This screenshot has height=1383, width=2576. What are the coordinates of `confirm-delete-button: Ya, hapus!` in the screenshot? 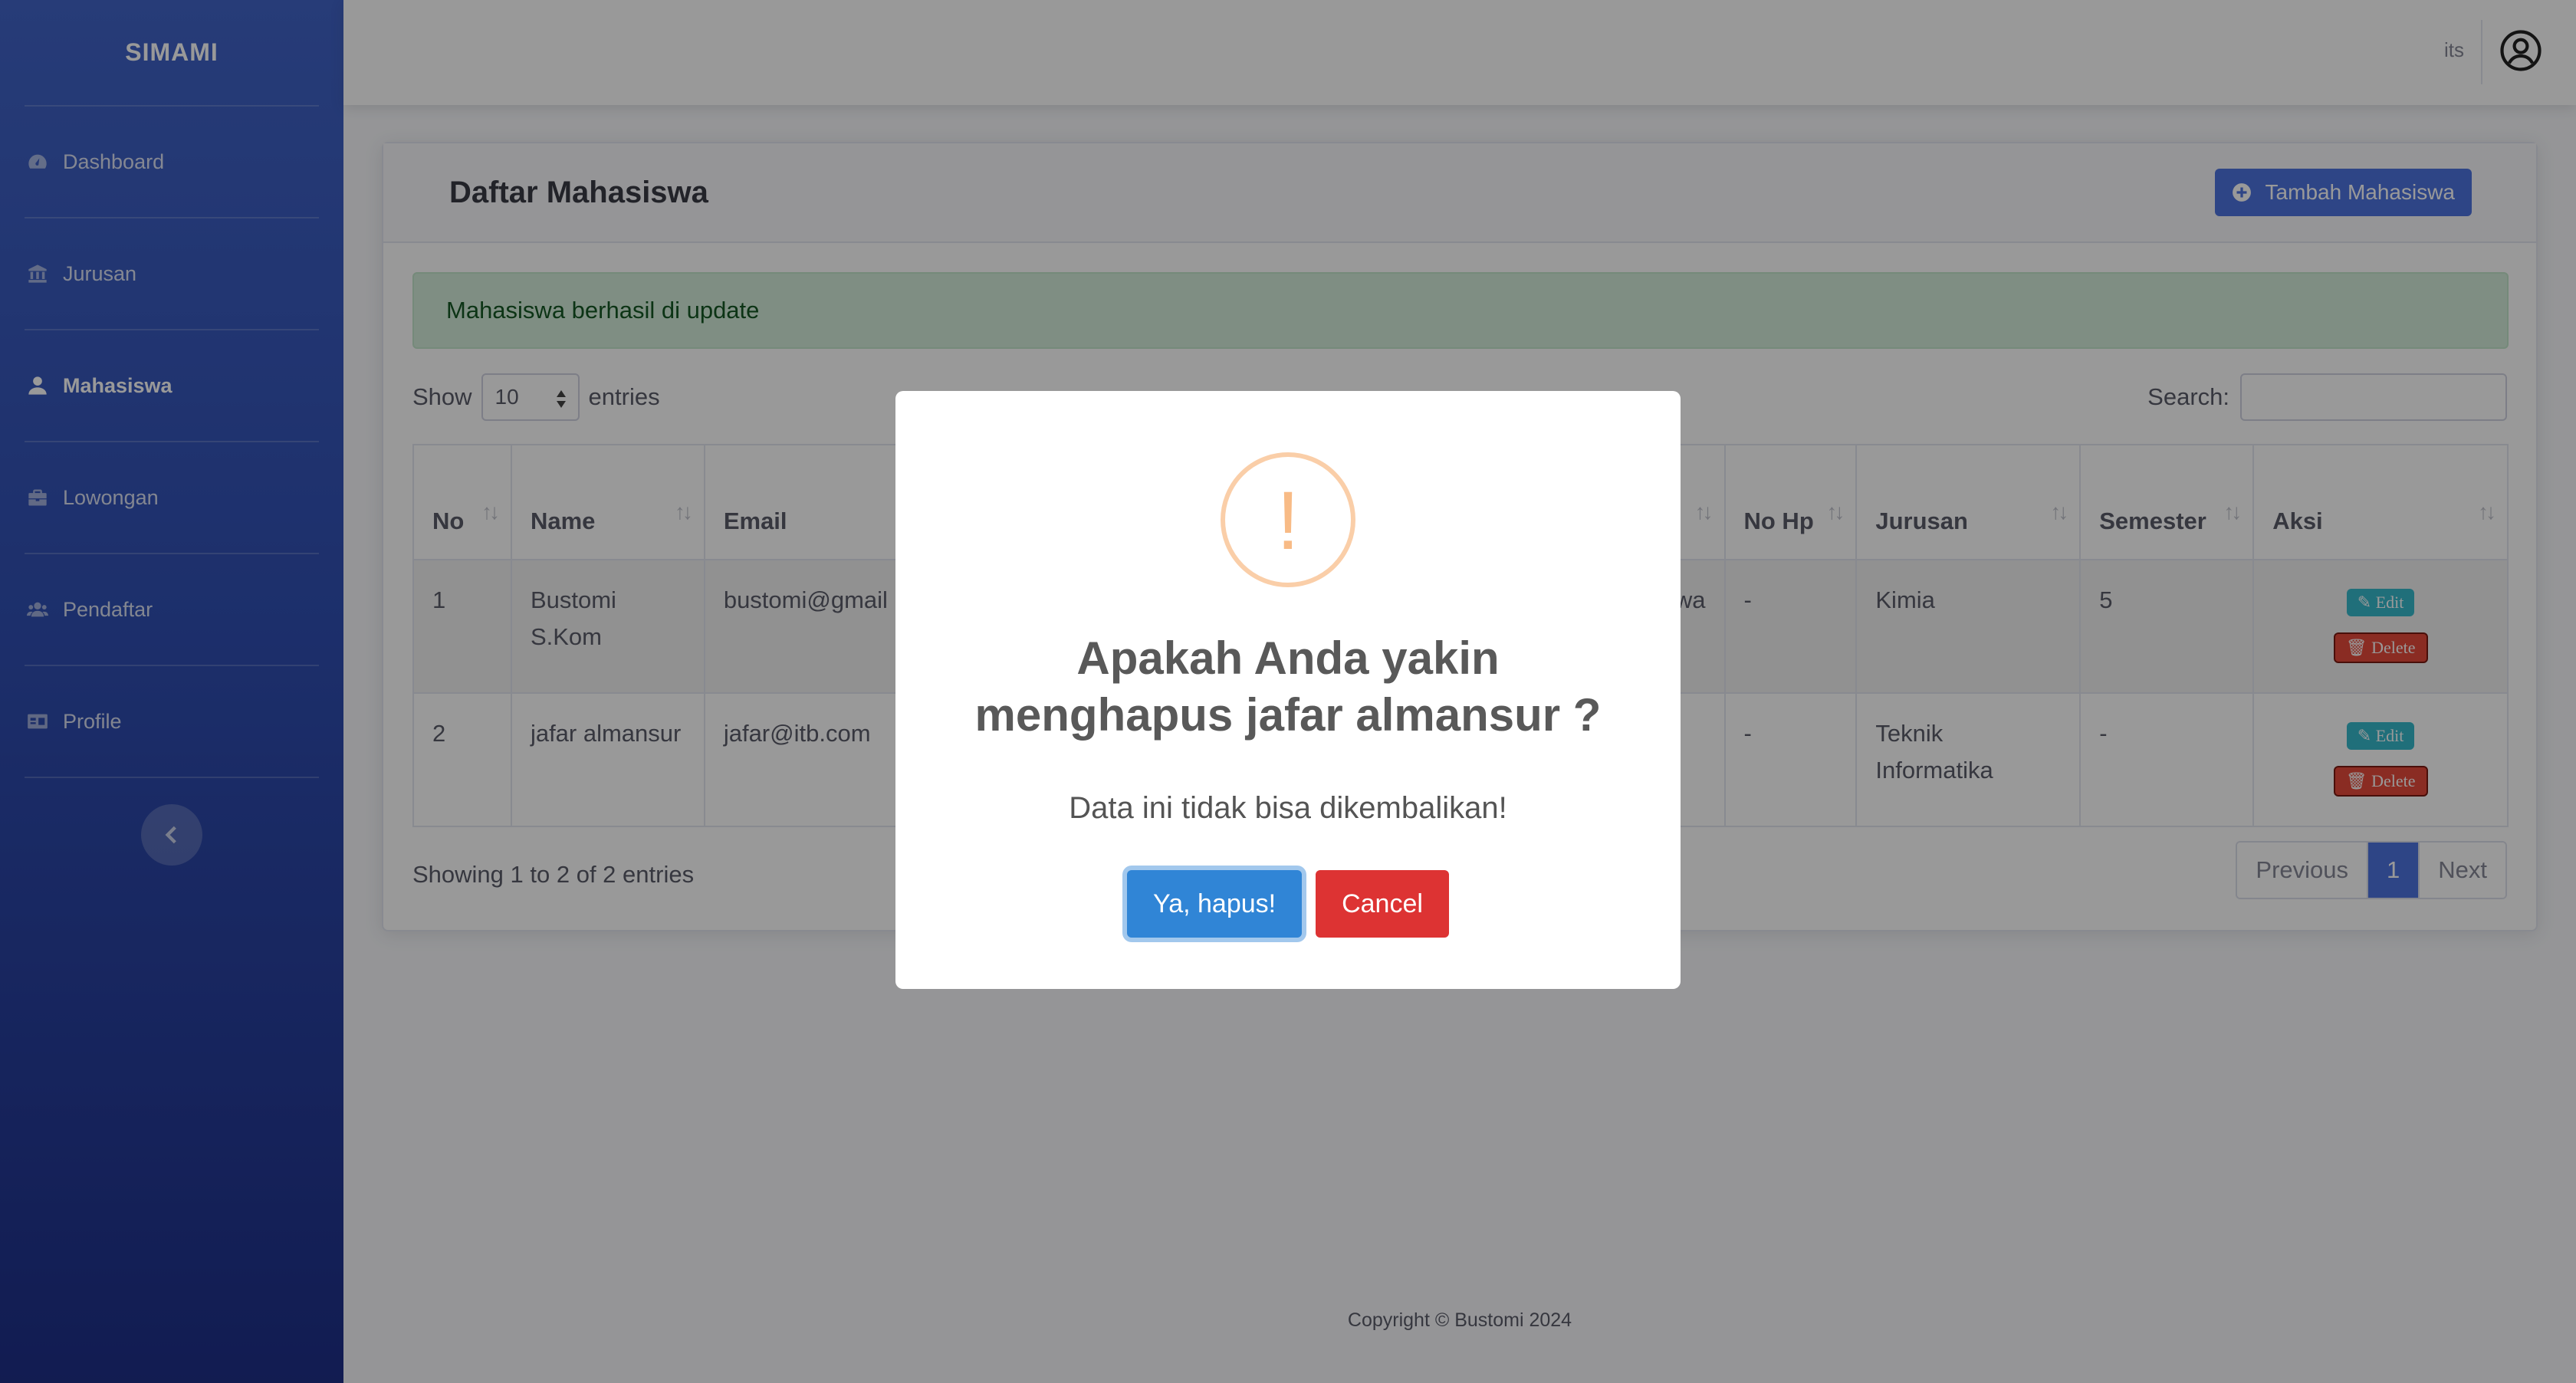 It's located at (1215, 904).